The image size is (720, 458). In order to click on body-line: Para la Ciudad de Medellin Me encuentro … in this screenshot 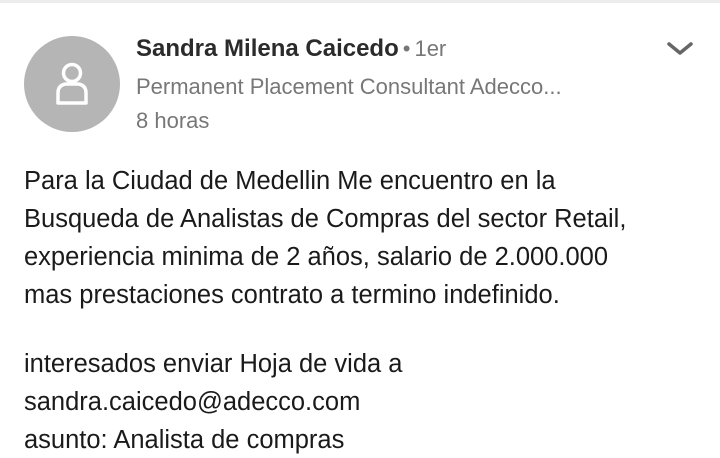, I will do `click(290, 181)`.